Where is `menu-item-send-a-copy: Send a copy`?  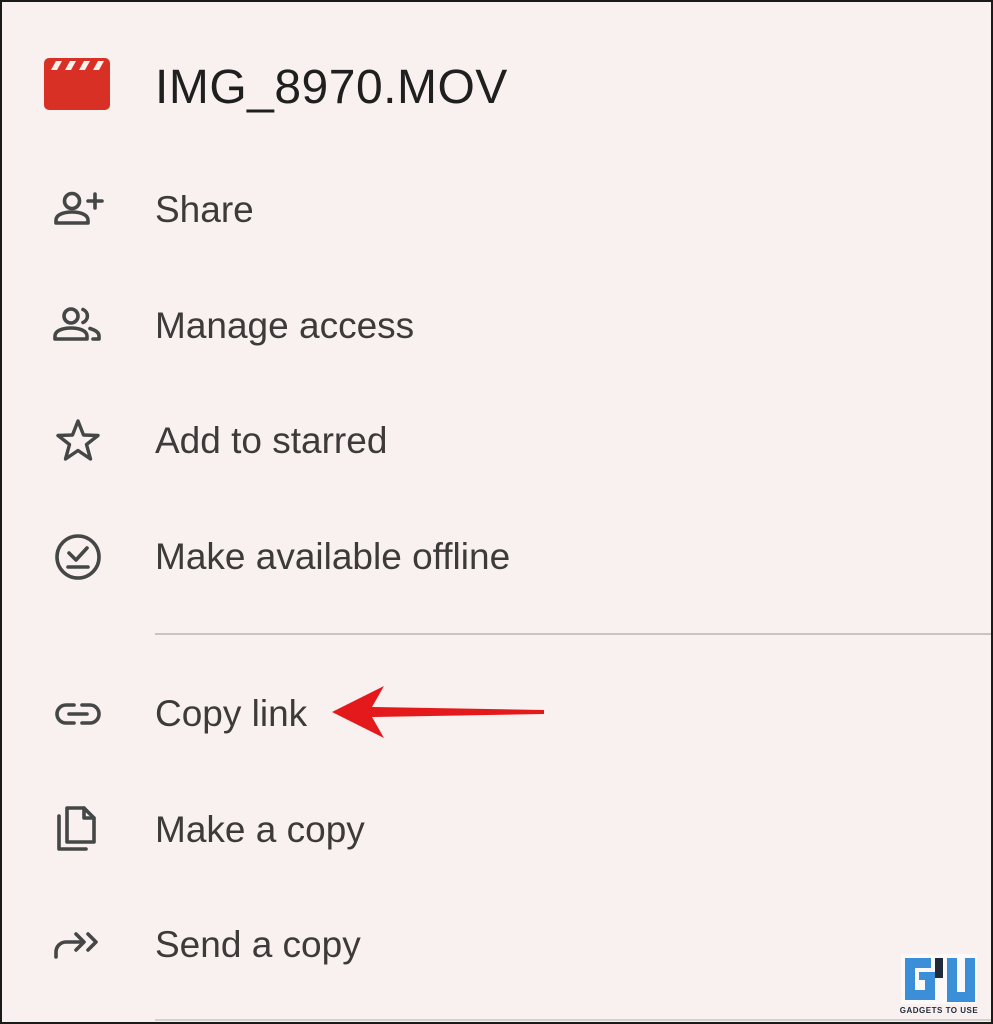
menu-item-send-a-copy: Send a copy is located at coordinates (496, 945).